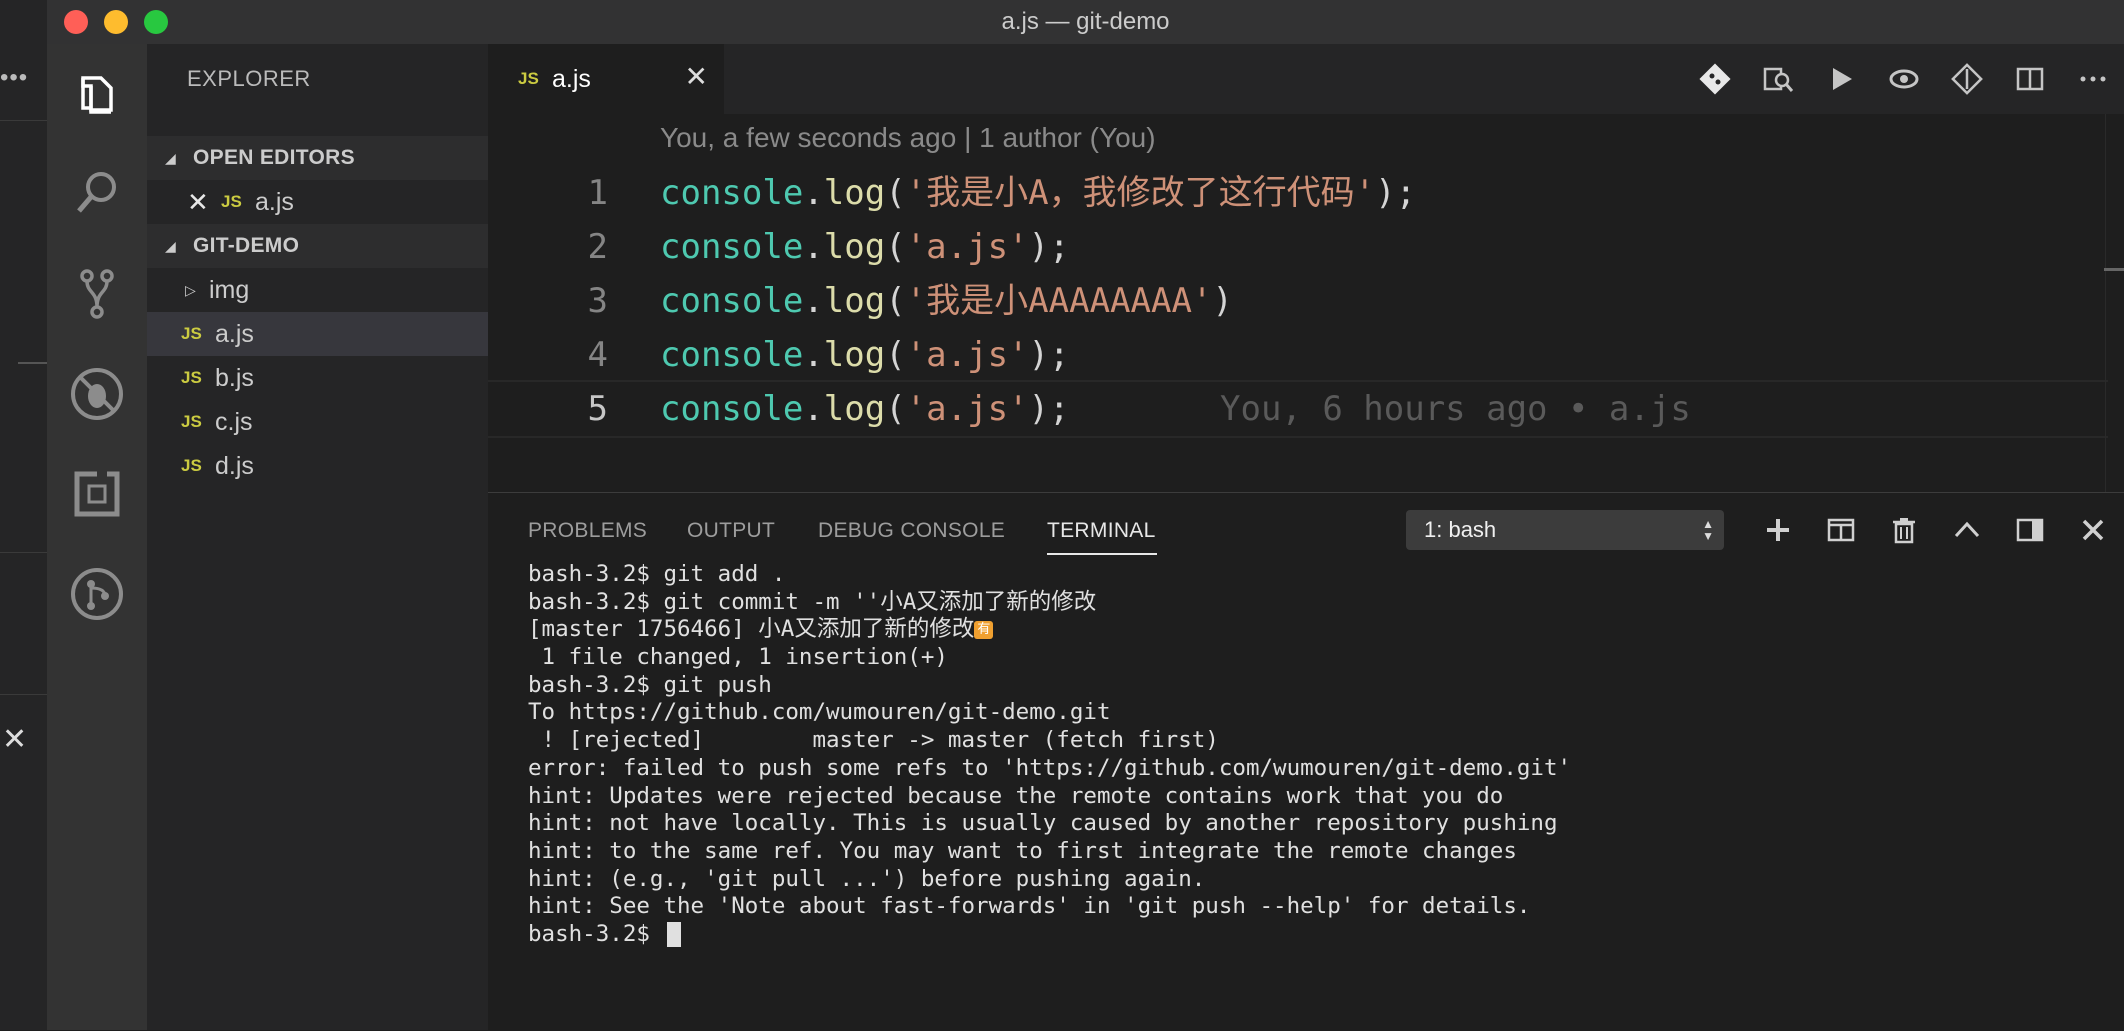 The image size is (2124, 1031). I want to click on line-number: 5, so click(597, 409).